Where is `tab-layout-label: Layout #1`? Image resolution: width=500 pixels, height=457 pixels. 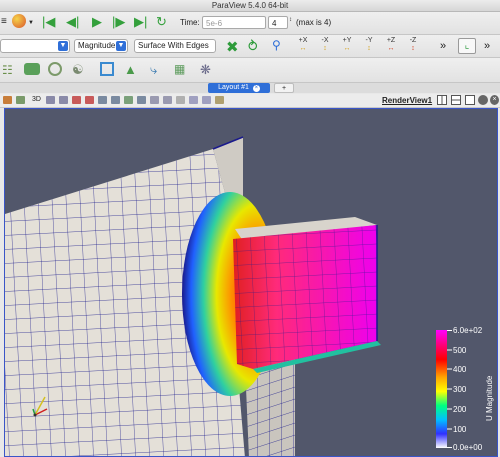 tab-layout-label: Layout #1 is located at coordinates (233, 87).